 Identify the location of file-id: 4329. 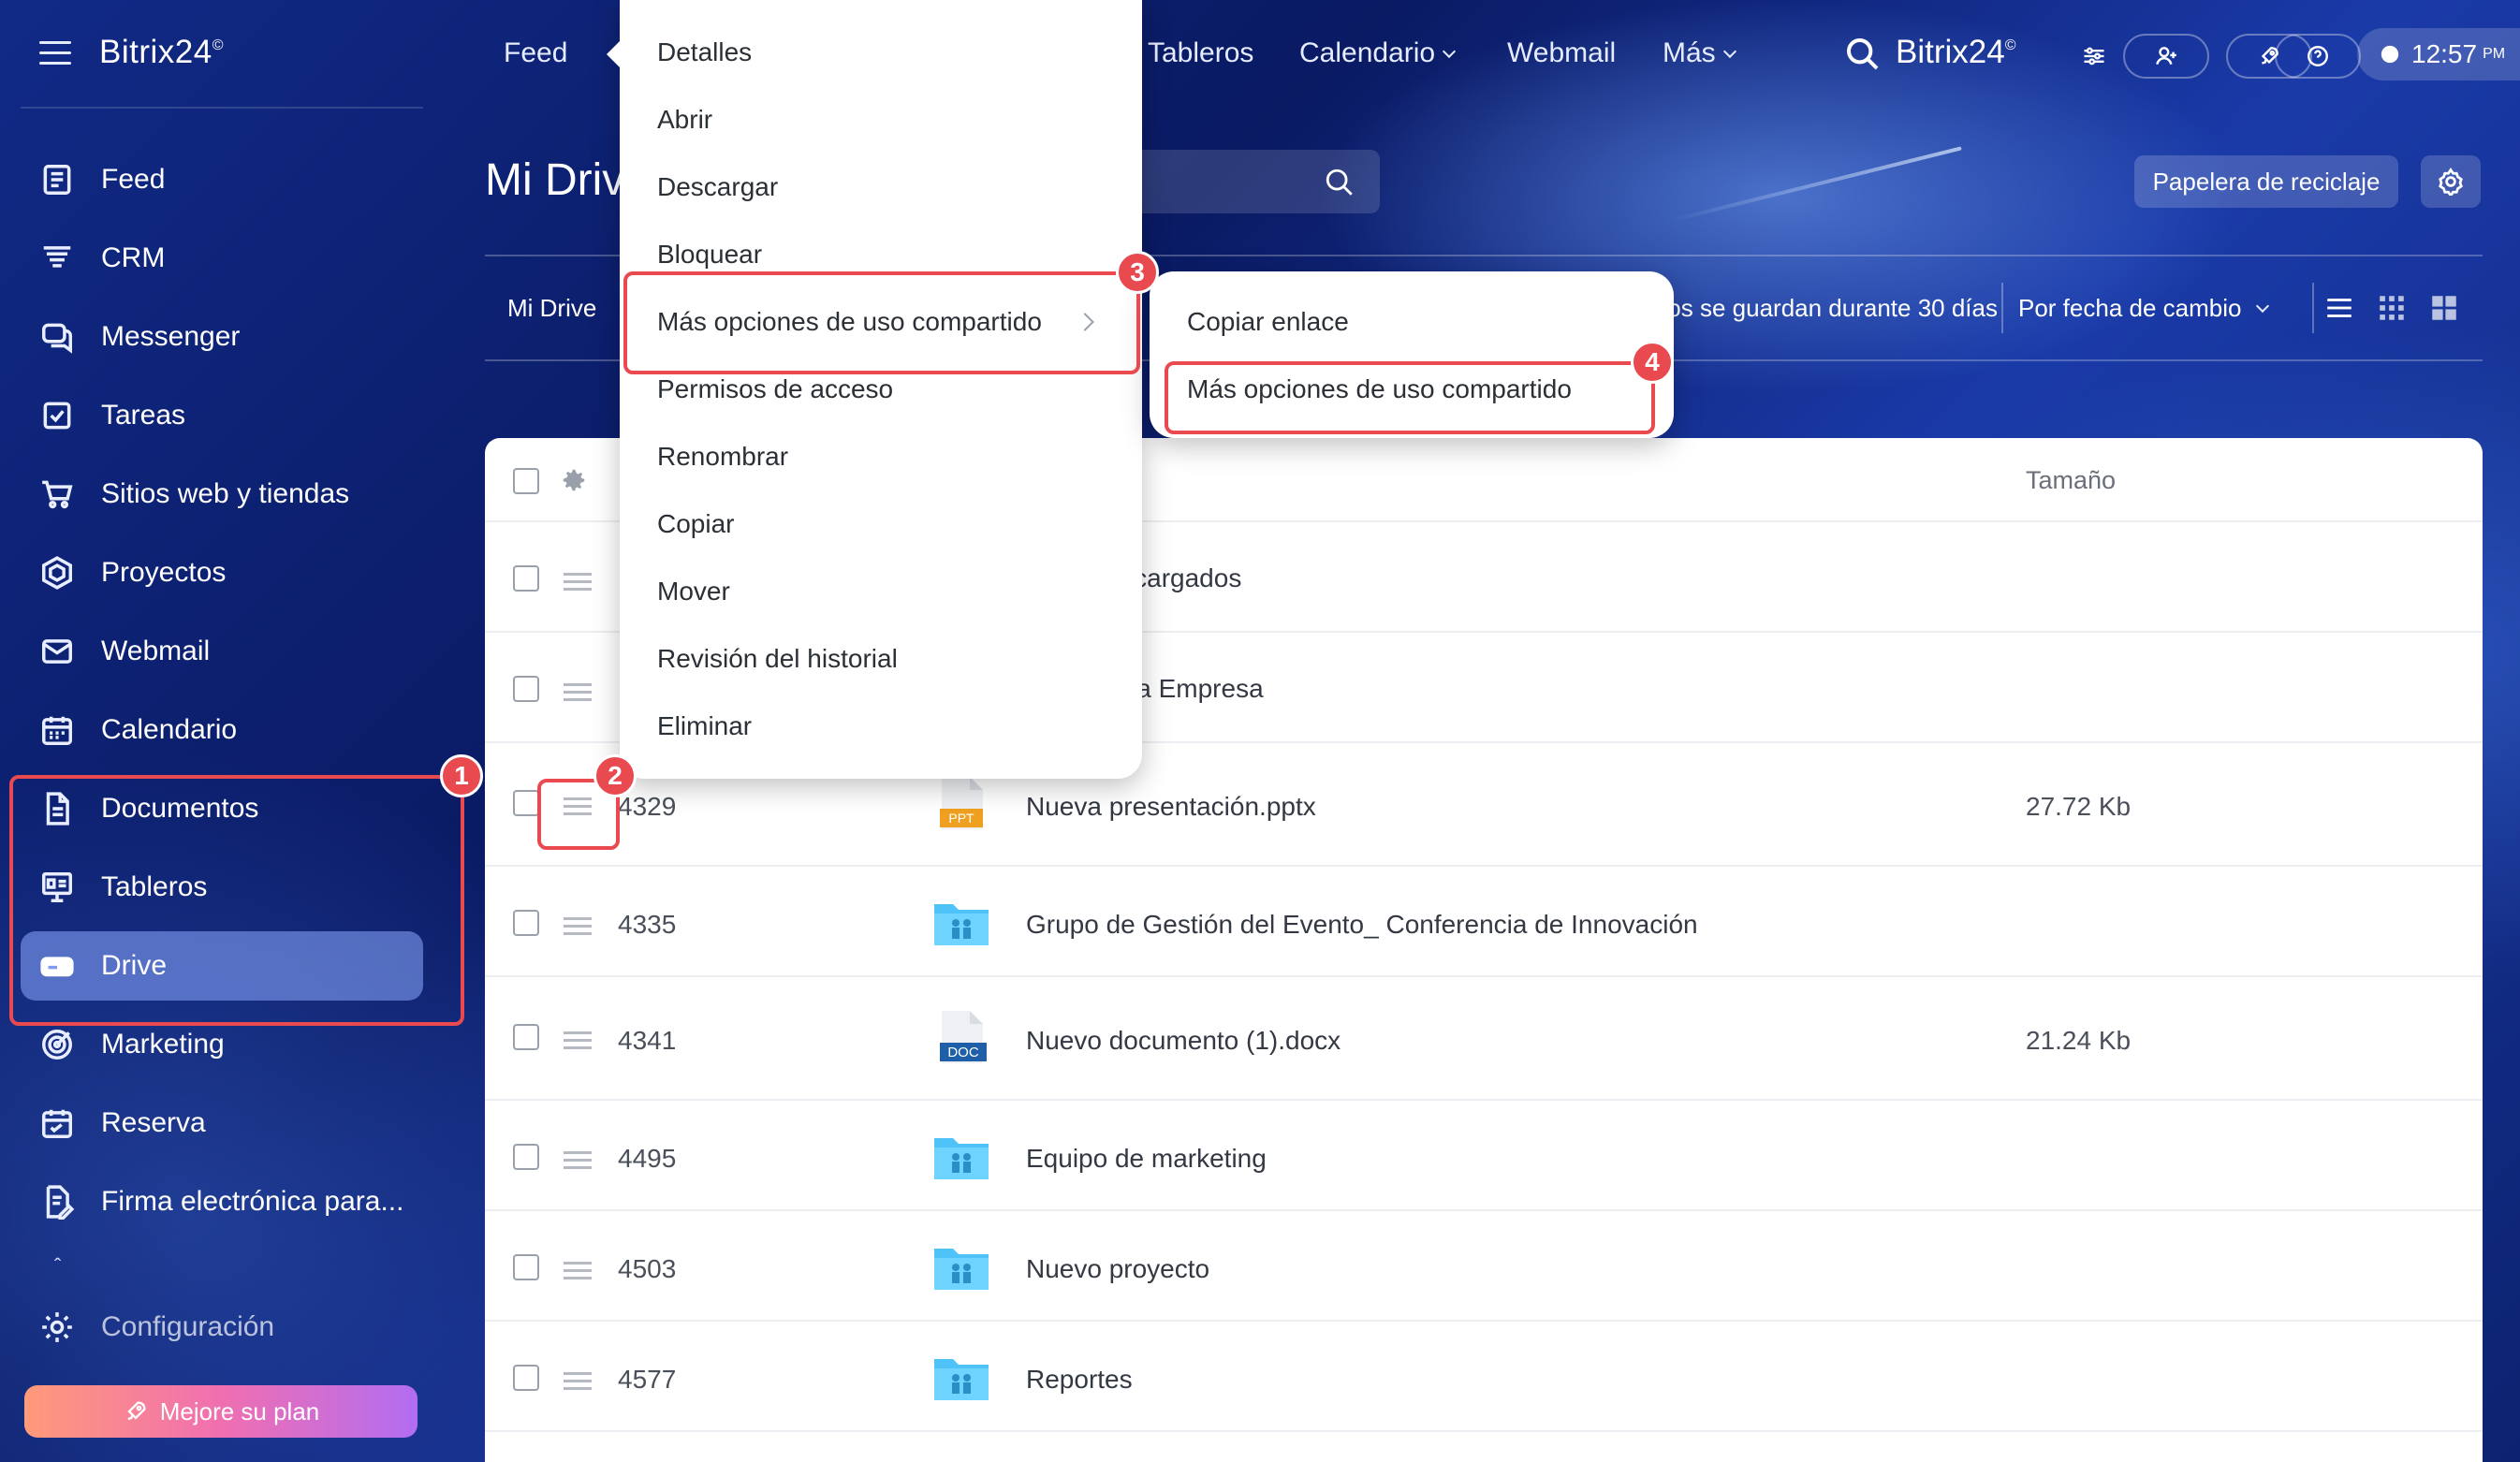
(647, 807).